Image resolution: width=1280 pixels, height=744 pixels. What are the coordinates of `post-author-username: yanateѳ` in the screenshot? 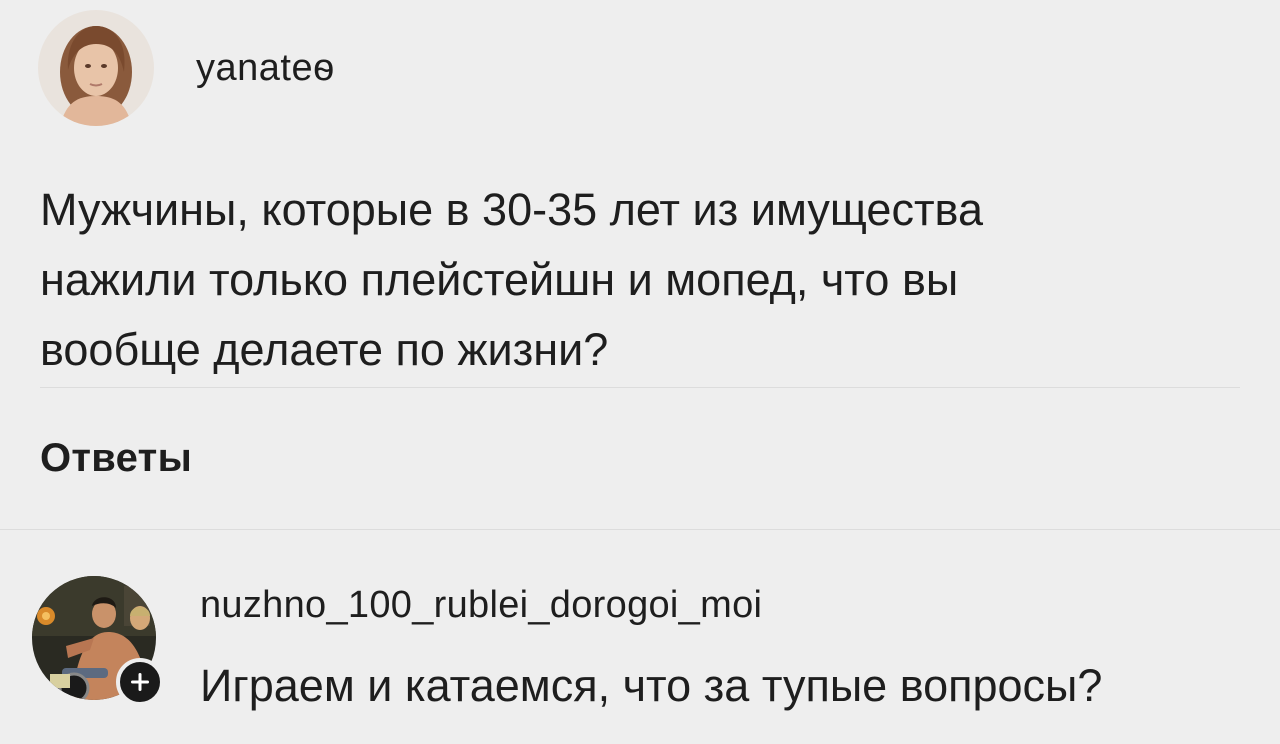 It's located at (265, 68).